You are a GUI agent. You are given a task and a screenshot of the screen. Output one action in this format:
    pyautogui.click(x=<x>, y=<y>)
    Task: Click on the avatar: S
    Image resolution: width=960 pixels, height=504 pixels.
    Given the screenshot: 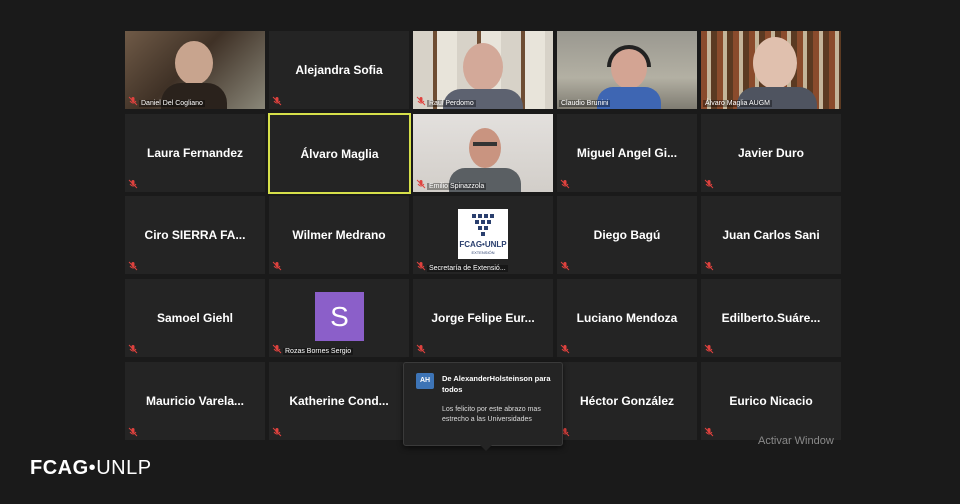 What is the action you would take?
    pyautogui.click(x=339, y=316)
    